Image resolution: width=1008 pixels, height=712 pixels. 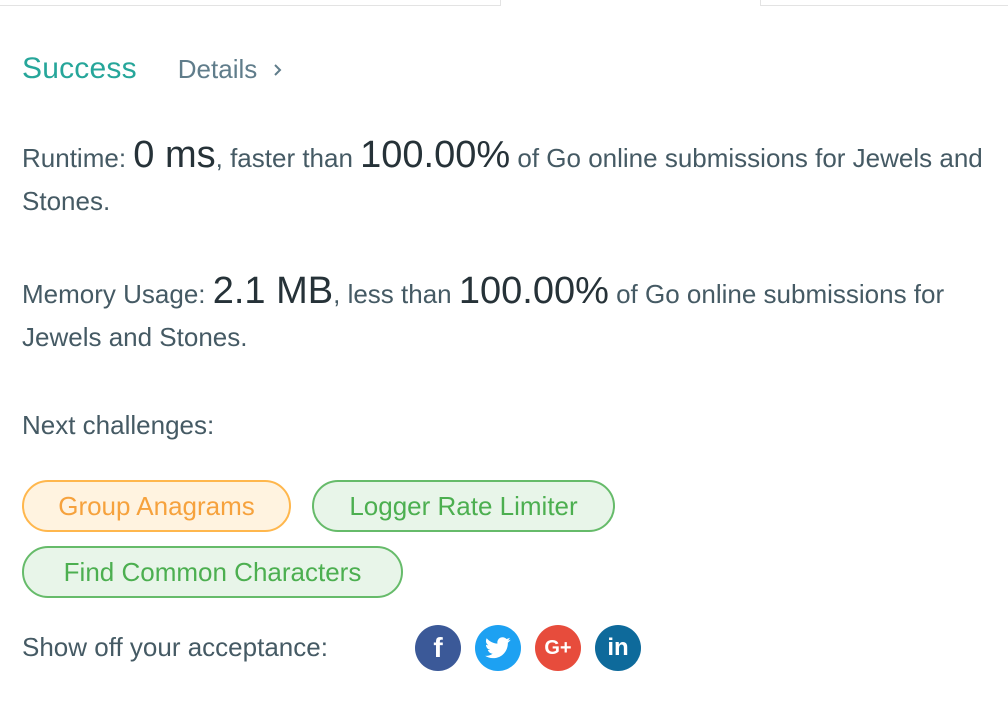 I want to click on linkedin-share-button: in, so click(x=618, y=648).